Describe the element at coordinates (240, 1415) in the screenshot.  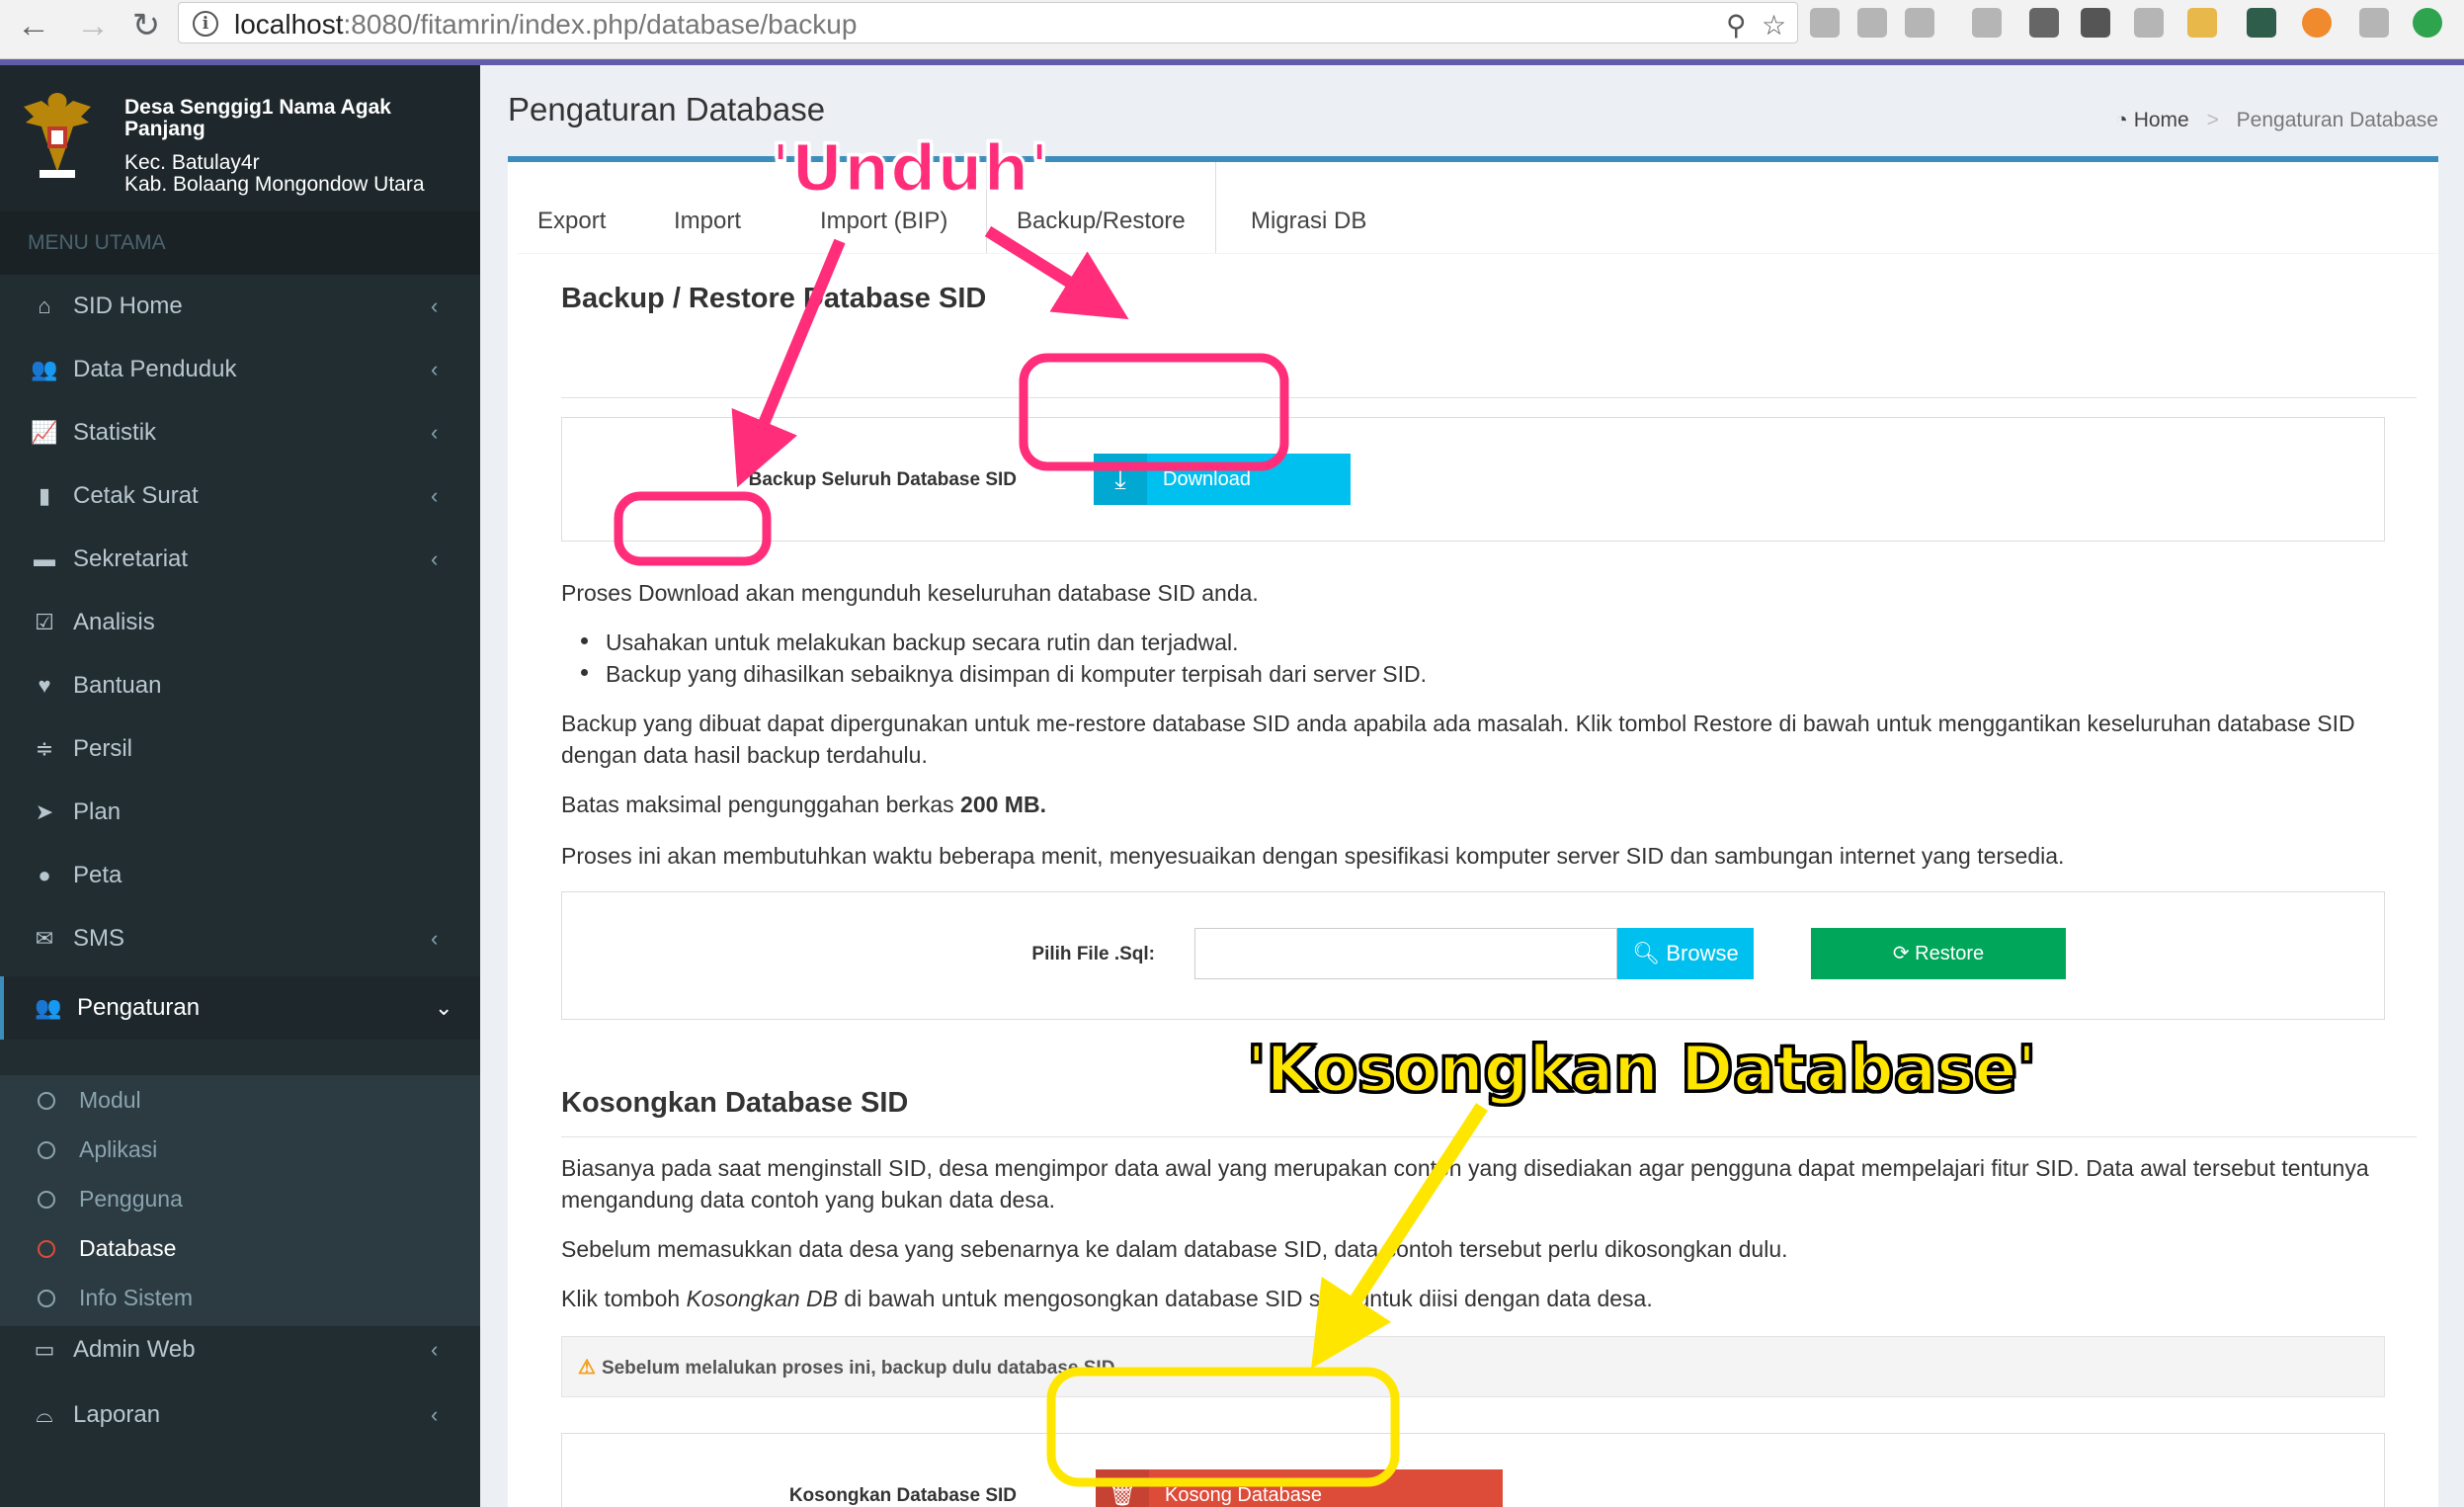
I see `sidebar-item-laporan: ⌓ Laporan ‹` at that location.